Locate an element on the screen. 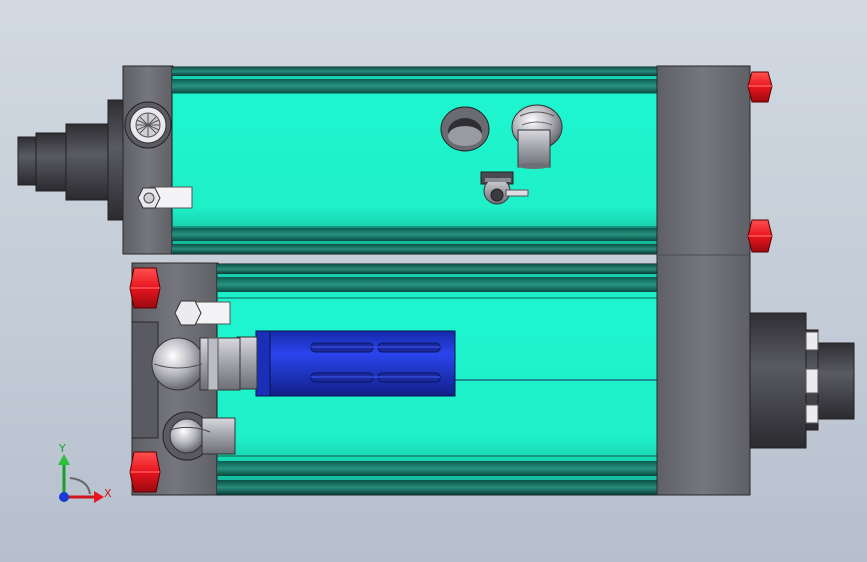  lower-hex-pin-icon is located at coordinates (202, 313).